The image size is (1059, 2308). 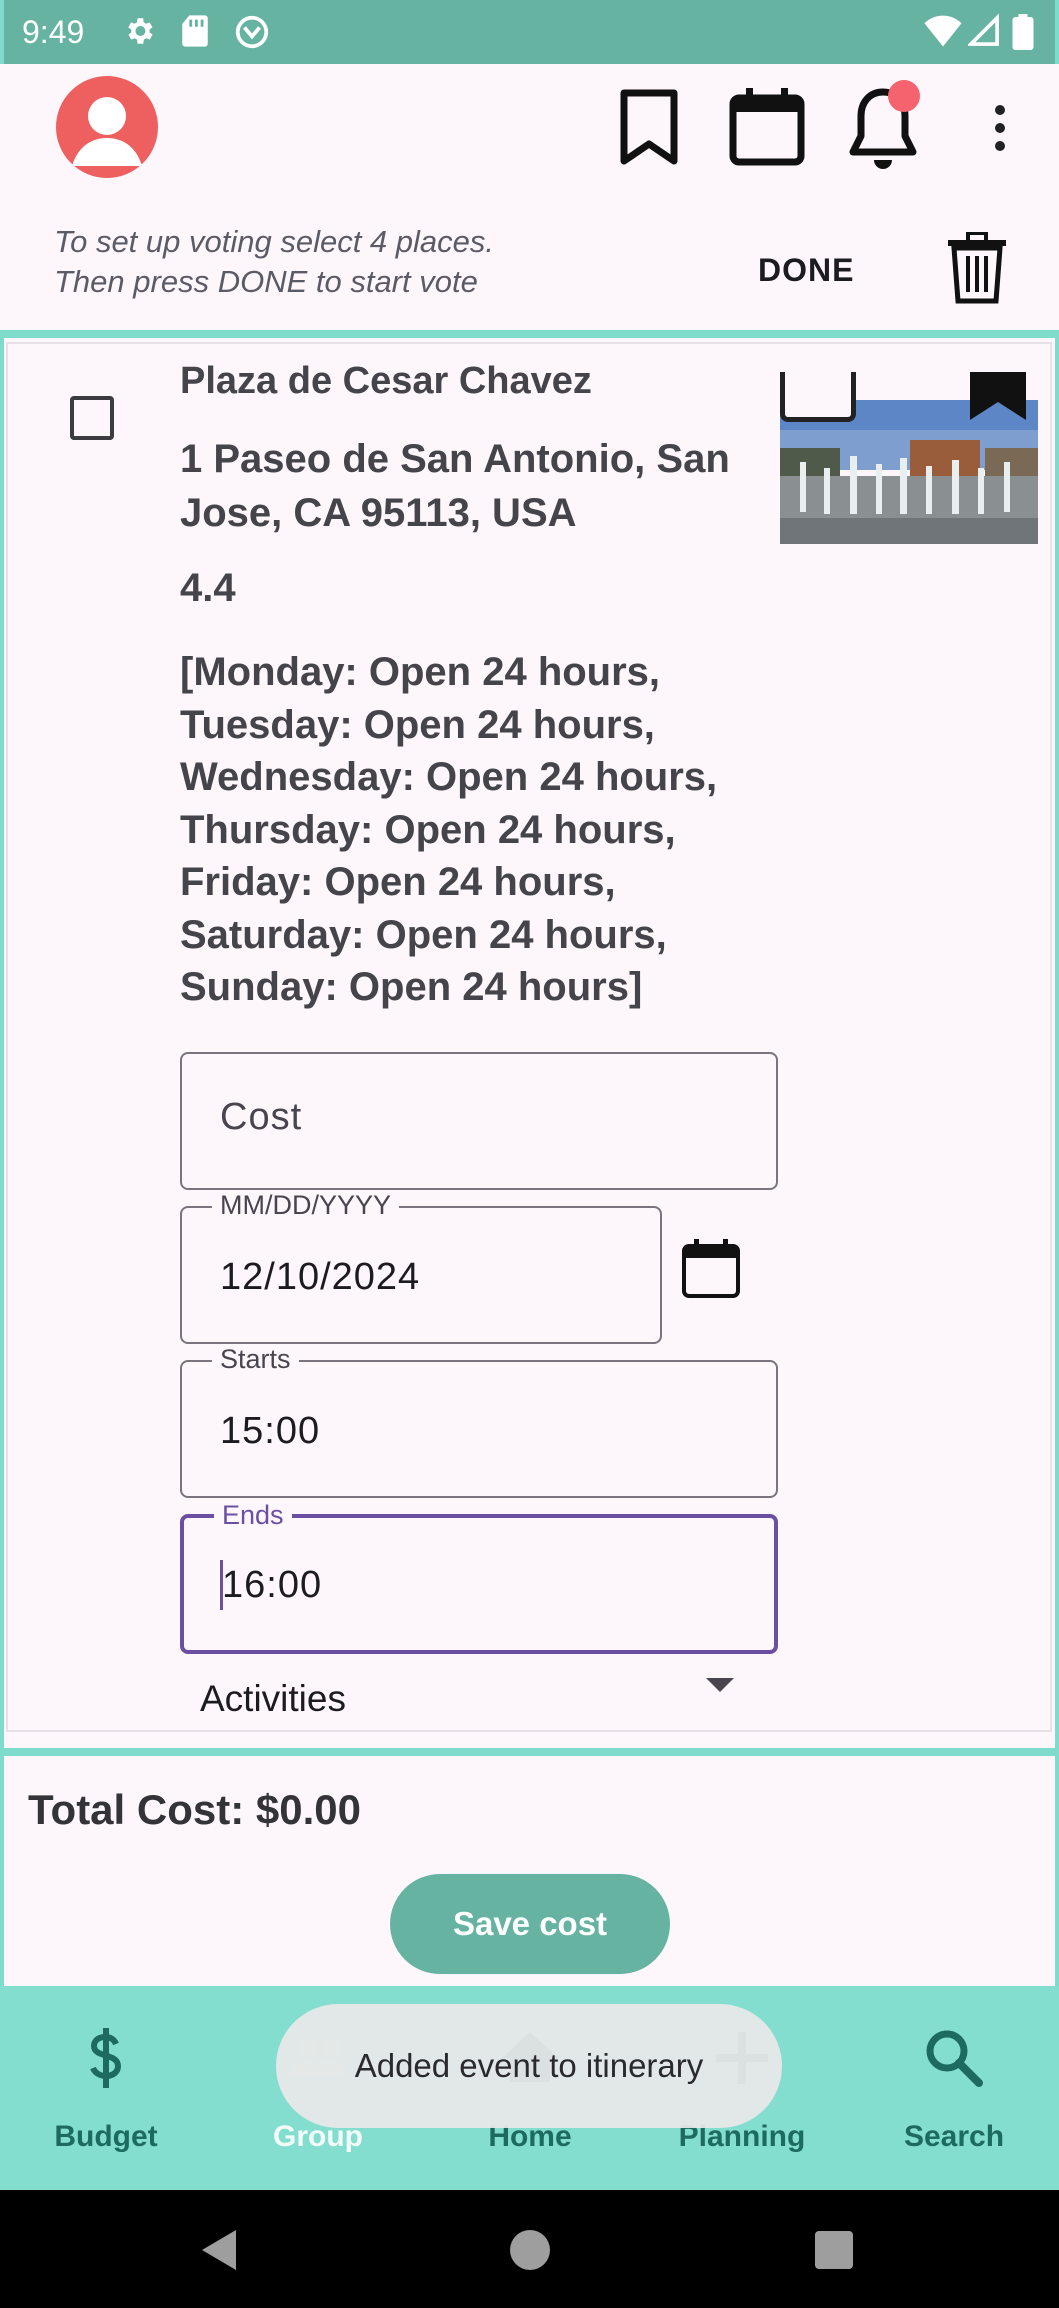 What do you see at coordinates (529, 32) in the screenshot?
I see `status-bar: 9:49` at bounding box center [529, 32].